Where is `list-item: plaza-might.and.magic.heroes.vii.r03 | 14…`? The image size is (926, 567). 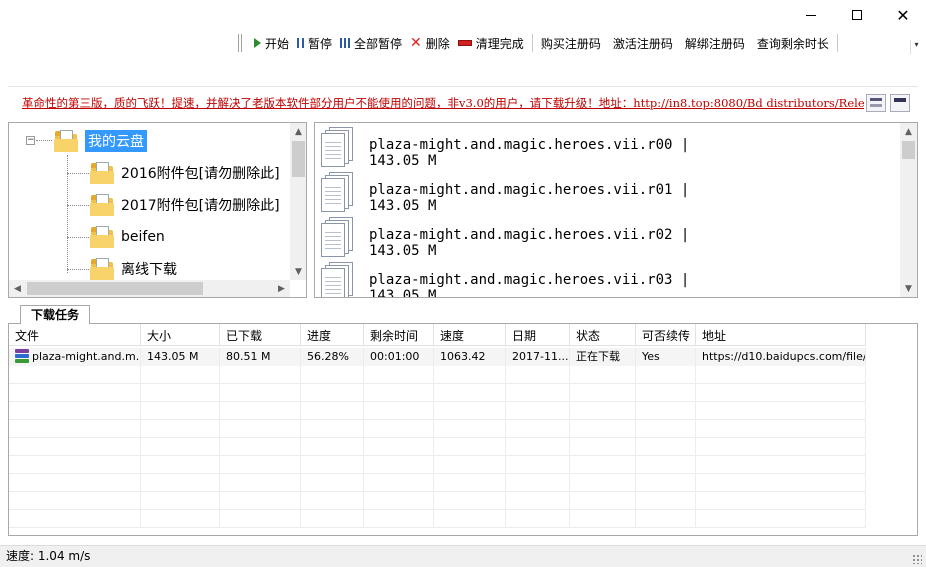
list-item: plaza-might.and.magic.heroes.vii.r03 | 14… is located at coordinates (505, 279).